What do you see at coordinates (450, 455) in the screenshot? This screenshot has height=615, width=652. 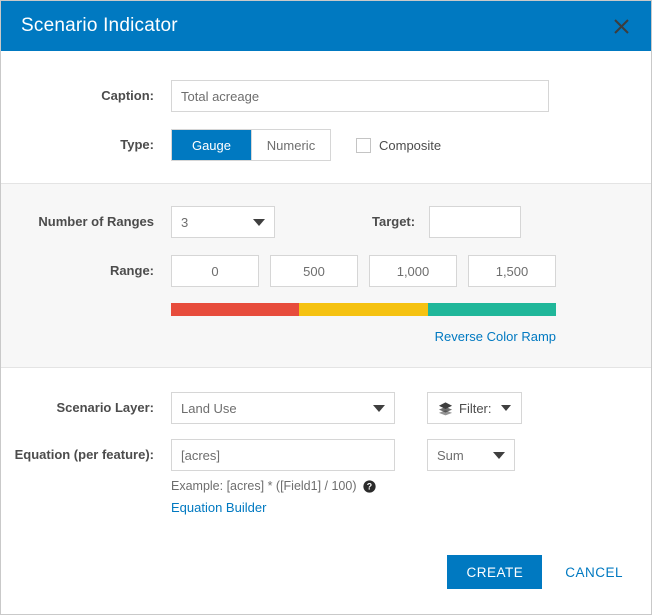 I see `aggregation-value: Sum` at bounding box center [450, 455].